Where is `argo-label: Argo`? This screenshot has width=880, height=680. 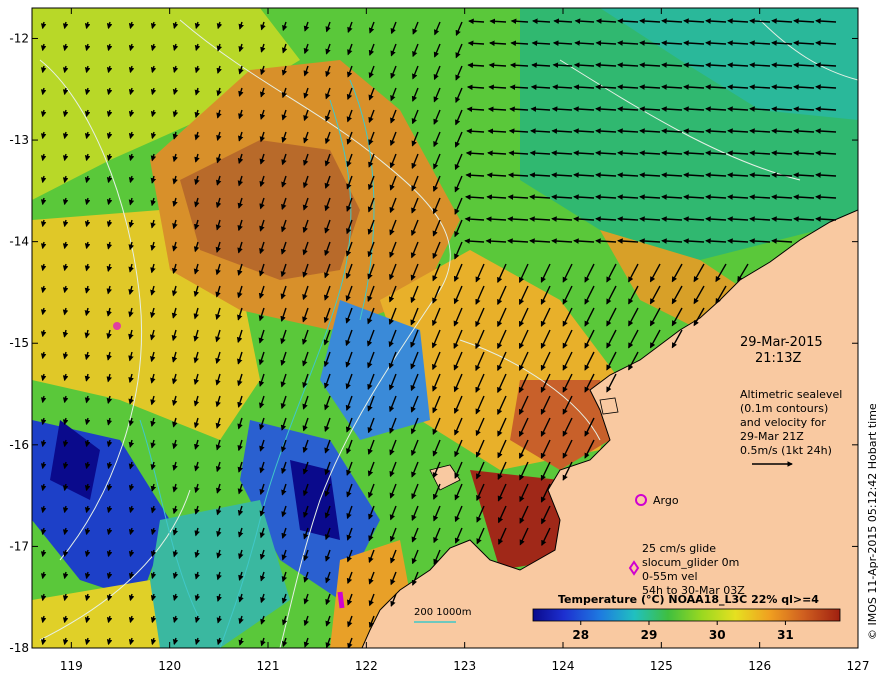
argo-label: Argo is located at coordinates (666, 500).